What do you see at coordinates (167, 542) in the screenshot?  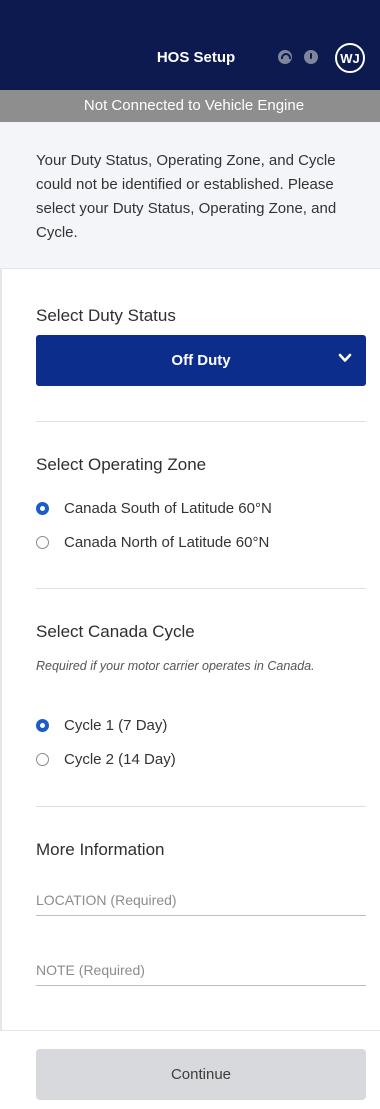 I see `zone-option-label: Canada North of Latitude 60°N` at bounding box center [167, 542].